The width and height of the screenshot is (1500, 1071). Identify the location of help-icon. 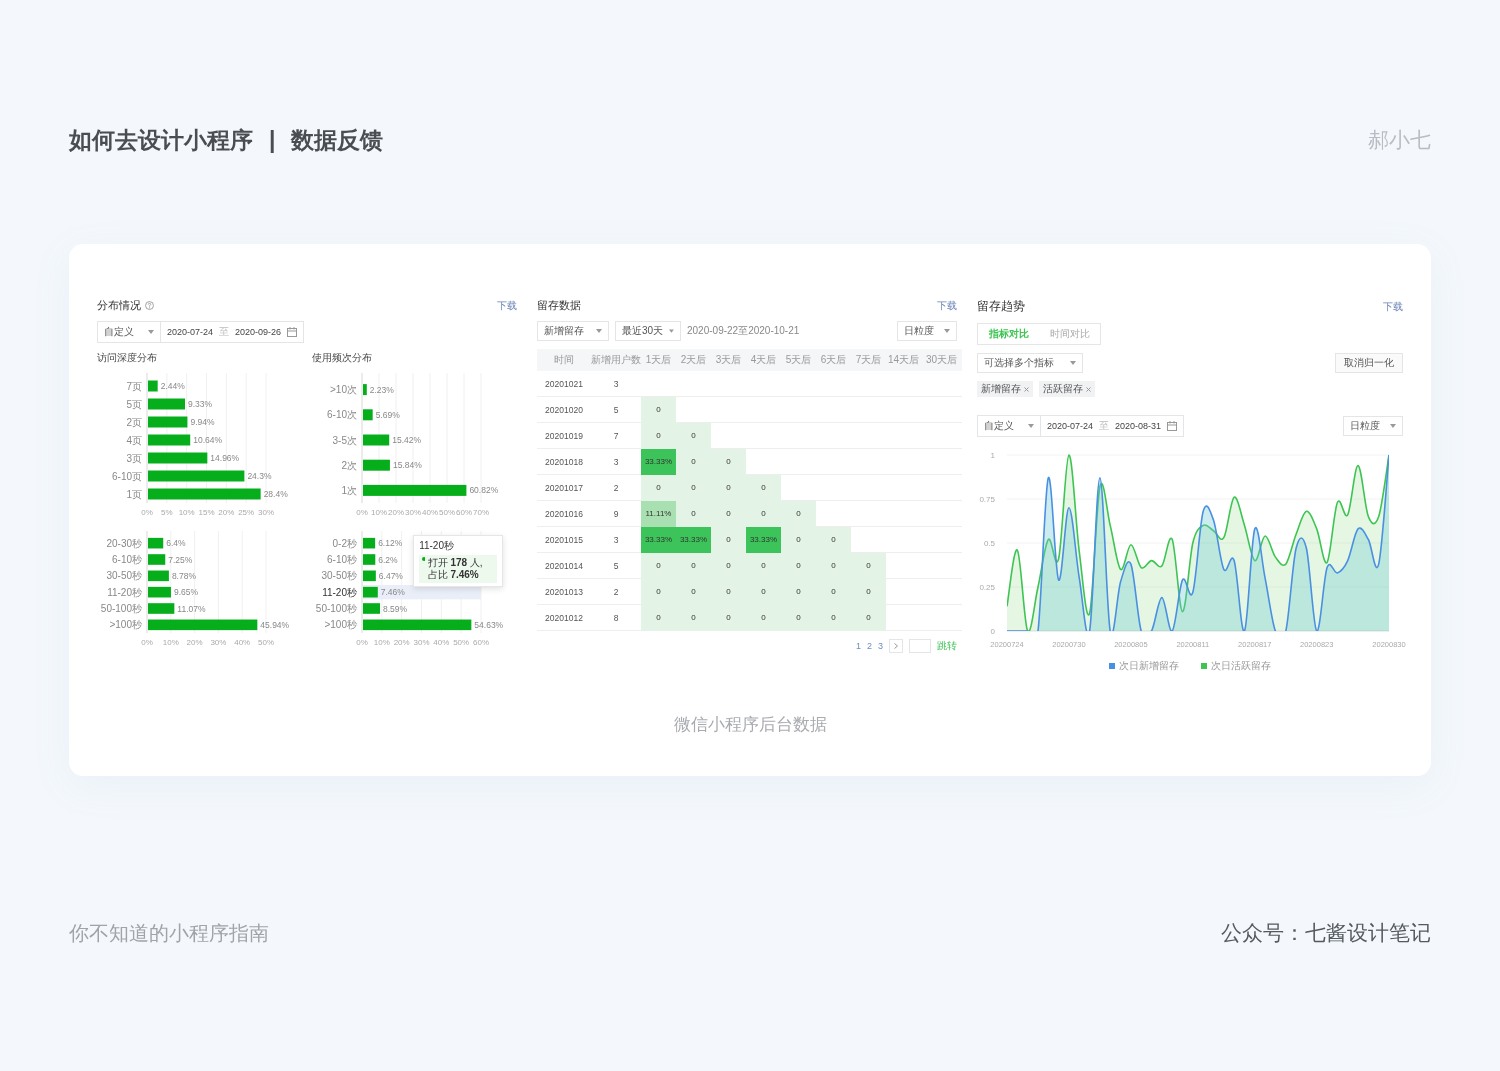
(149, 305).